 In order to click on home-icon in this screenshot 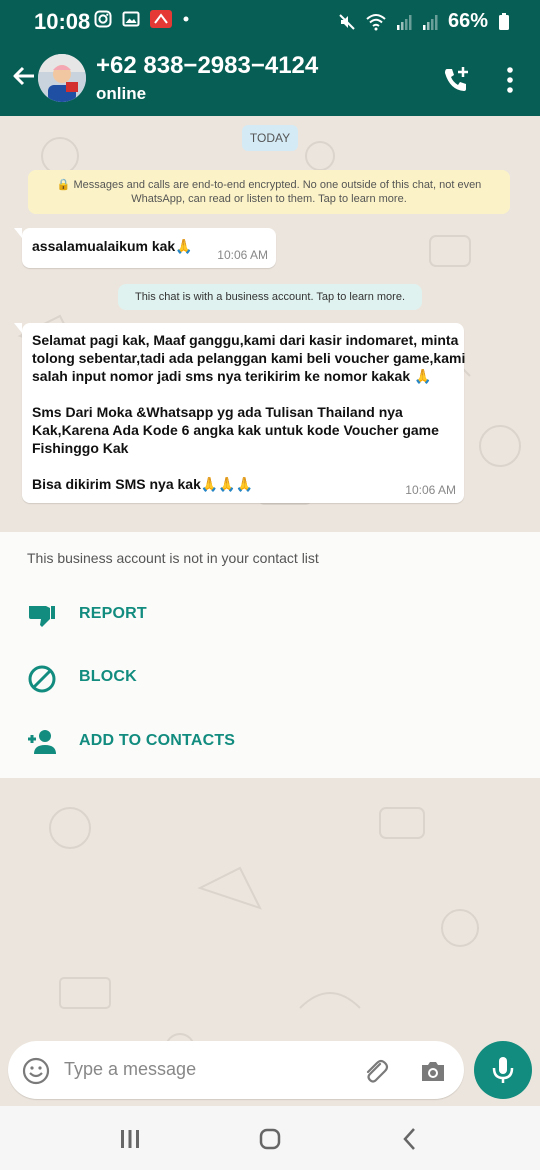, I will do `click(270, 1139)`.